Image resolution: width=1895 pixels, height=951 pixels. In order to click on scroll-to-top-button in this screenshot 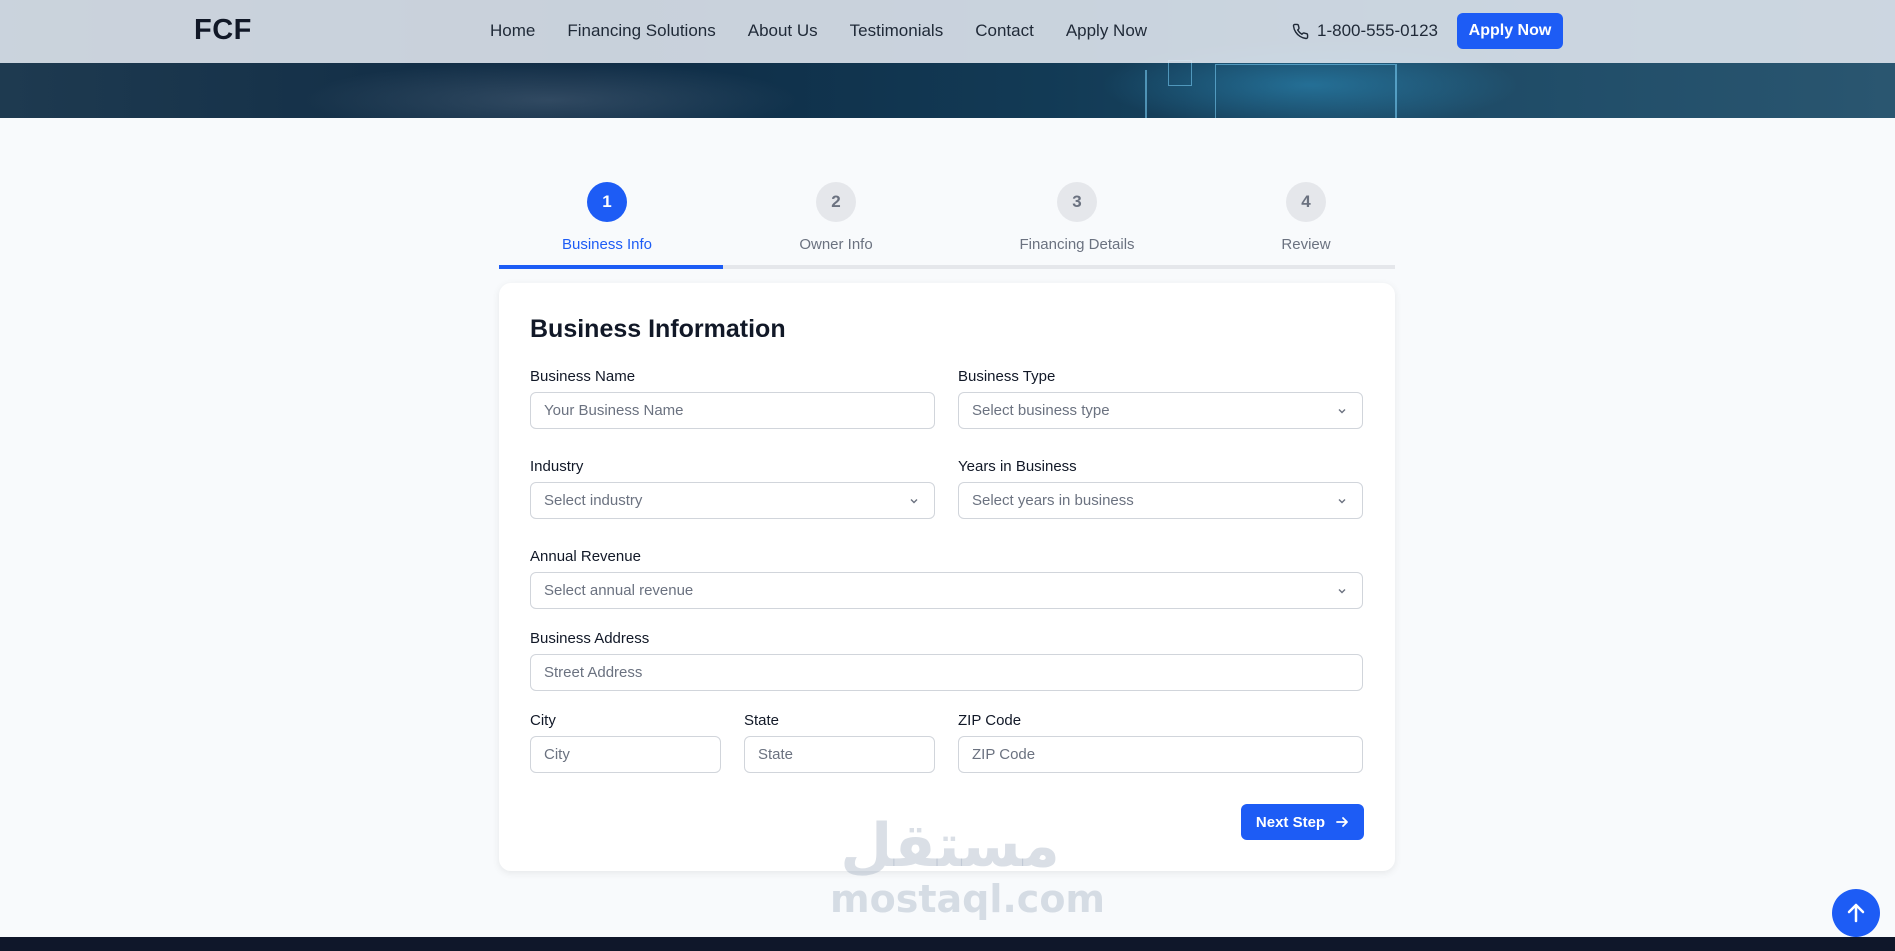, I will do `click(1856, 913)`.